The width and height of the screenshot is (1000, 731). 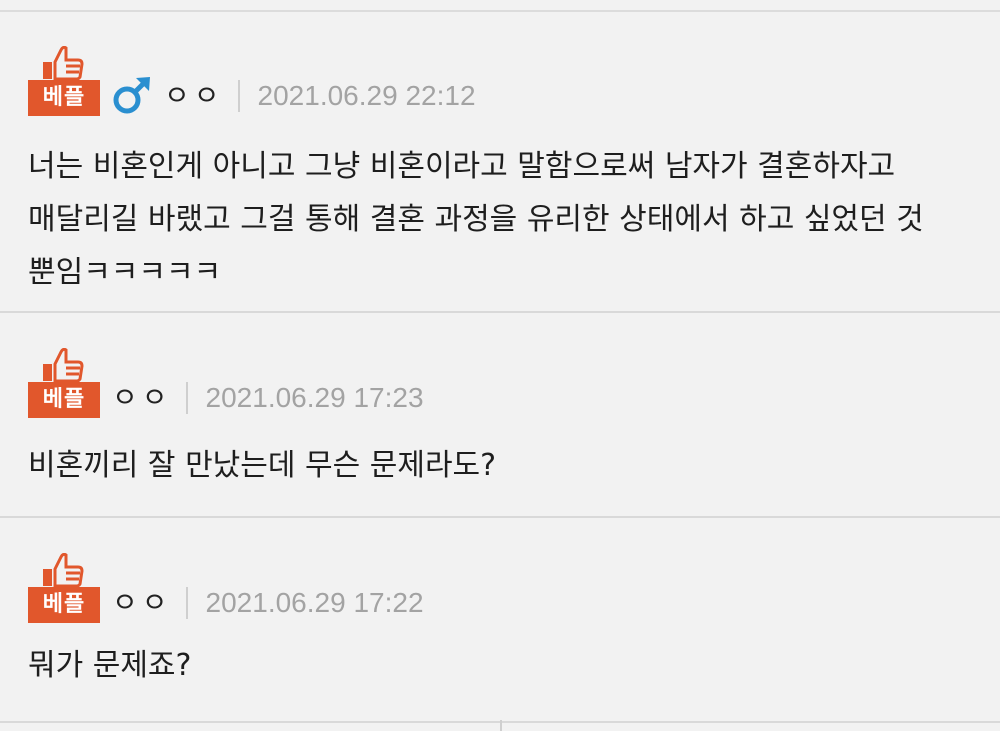 I want to click on bottom-separator, so click(x=501, y=725).